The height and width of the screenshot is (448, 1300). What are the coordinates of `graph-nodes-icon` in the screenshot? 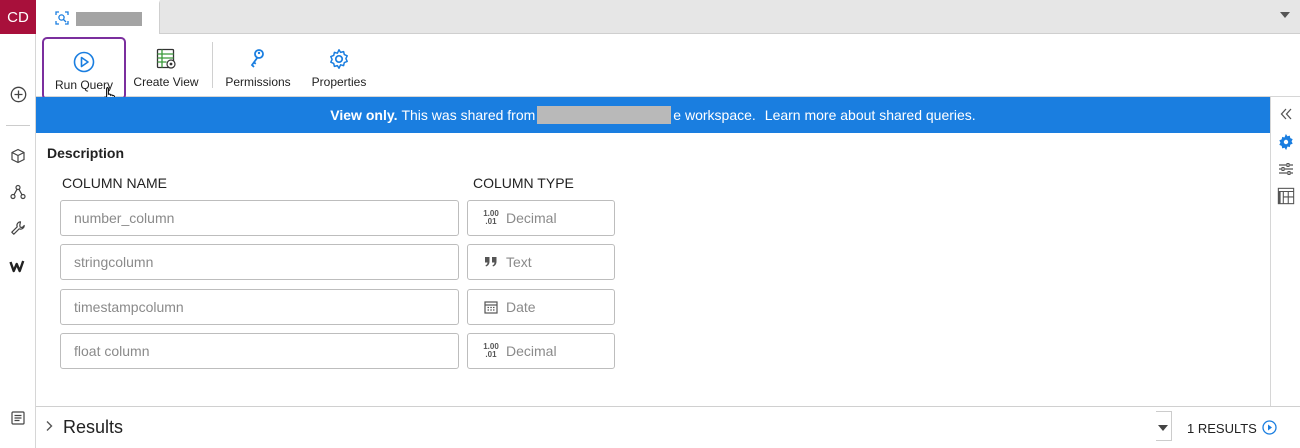 It's located at (18, 192).